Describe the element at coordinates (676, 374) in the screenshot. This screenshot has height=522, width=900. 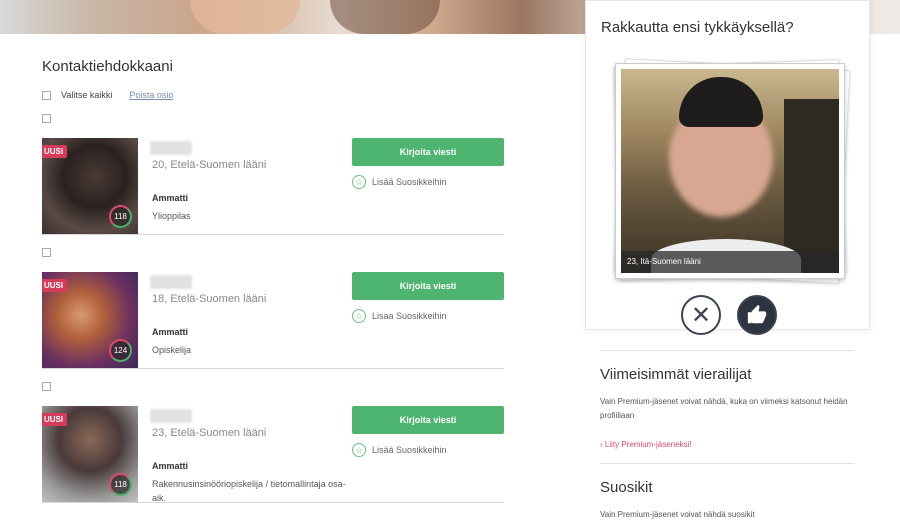
I see `visitors-title: Viimeisimmät vierailijat` at that location.